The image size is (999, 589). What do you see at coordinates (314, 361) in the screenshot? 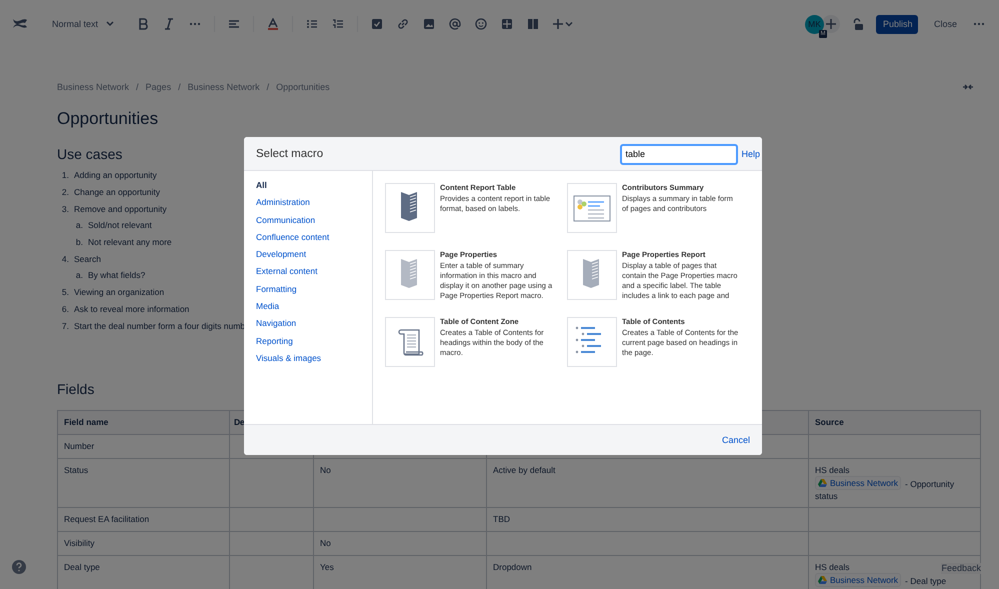
I see `category-link: Visuals & images` at bounding box center [314, 361].